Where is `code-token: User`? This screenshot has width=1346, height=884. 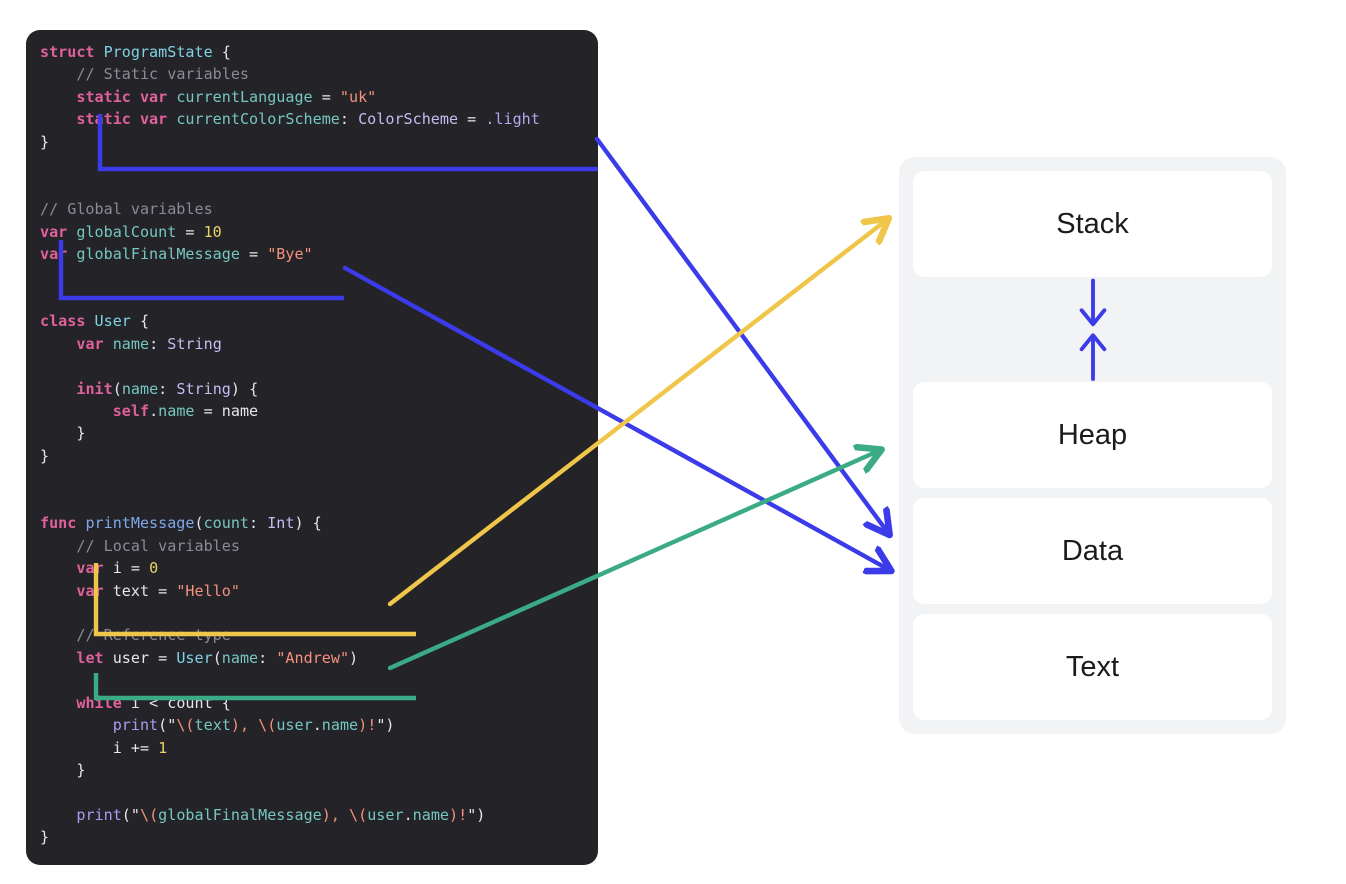
code-token: User is located at coordinates (112, 321).